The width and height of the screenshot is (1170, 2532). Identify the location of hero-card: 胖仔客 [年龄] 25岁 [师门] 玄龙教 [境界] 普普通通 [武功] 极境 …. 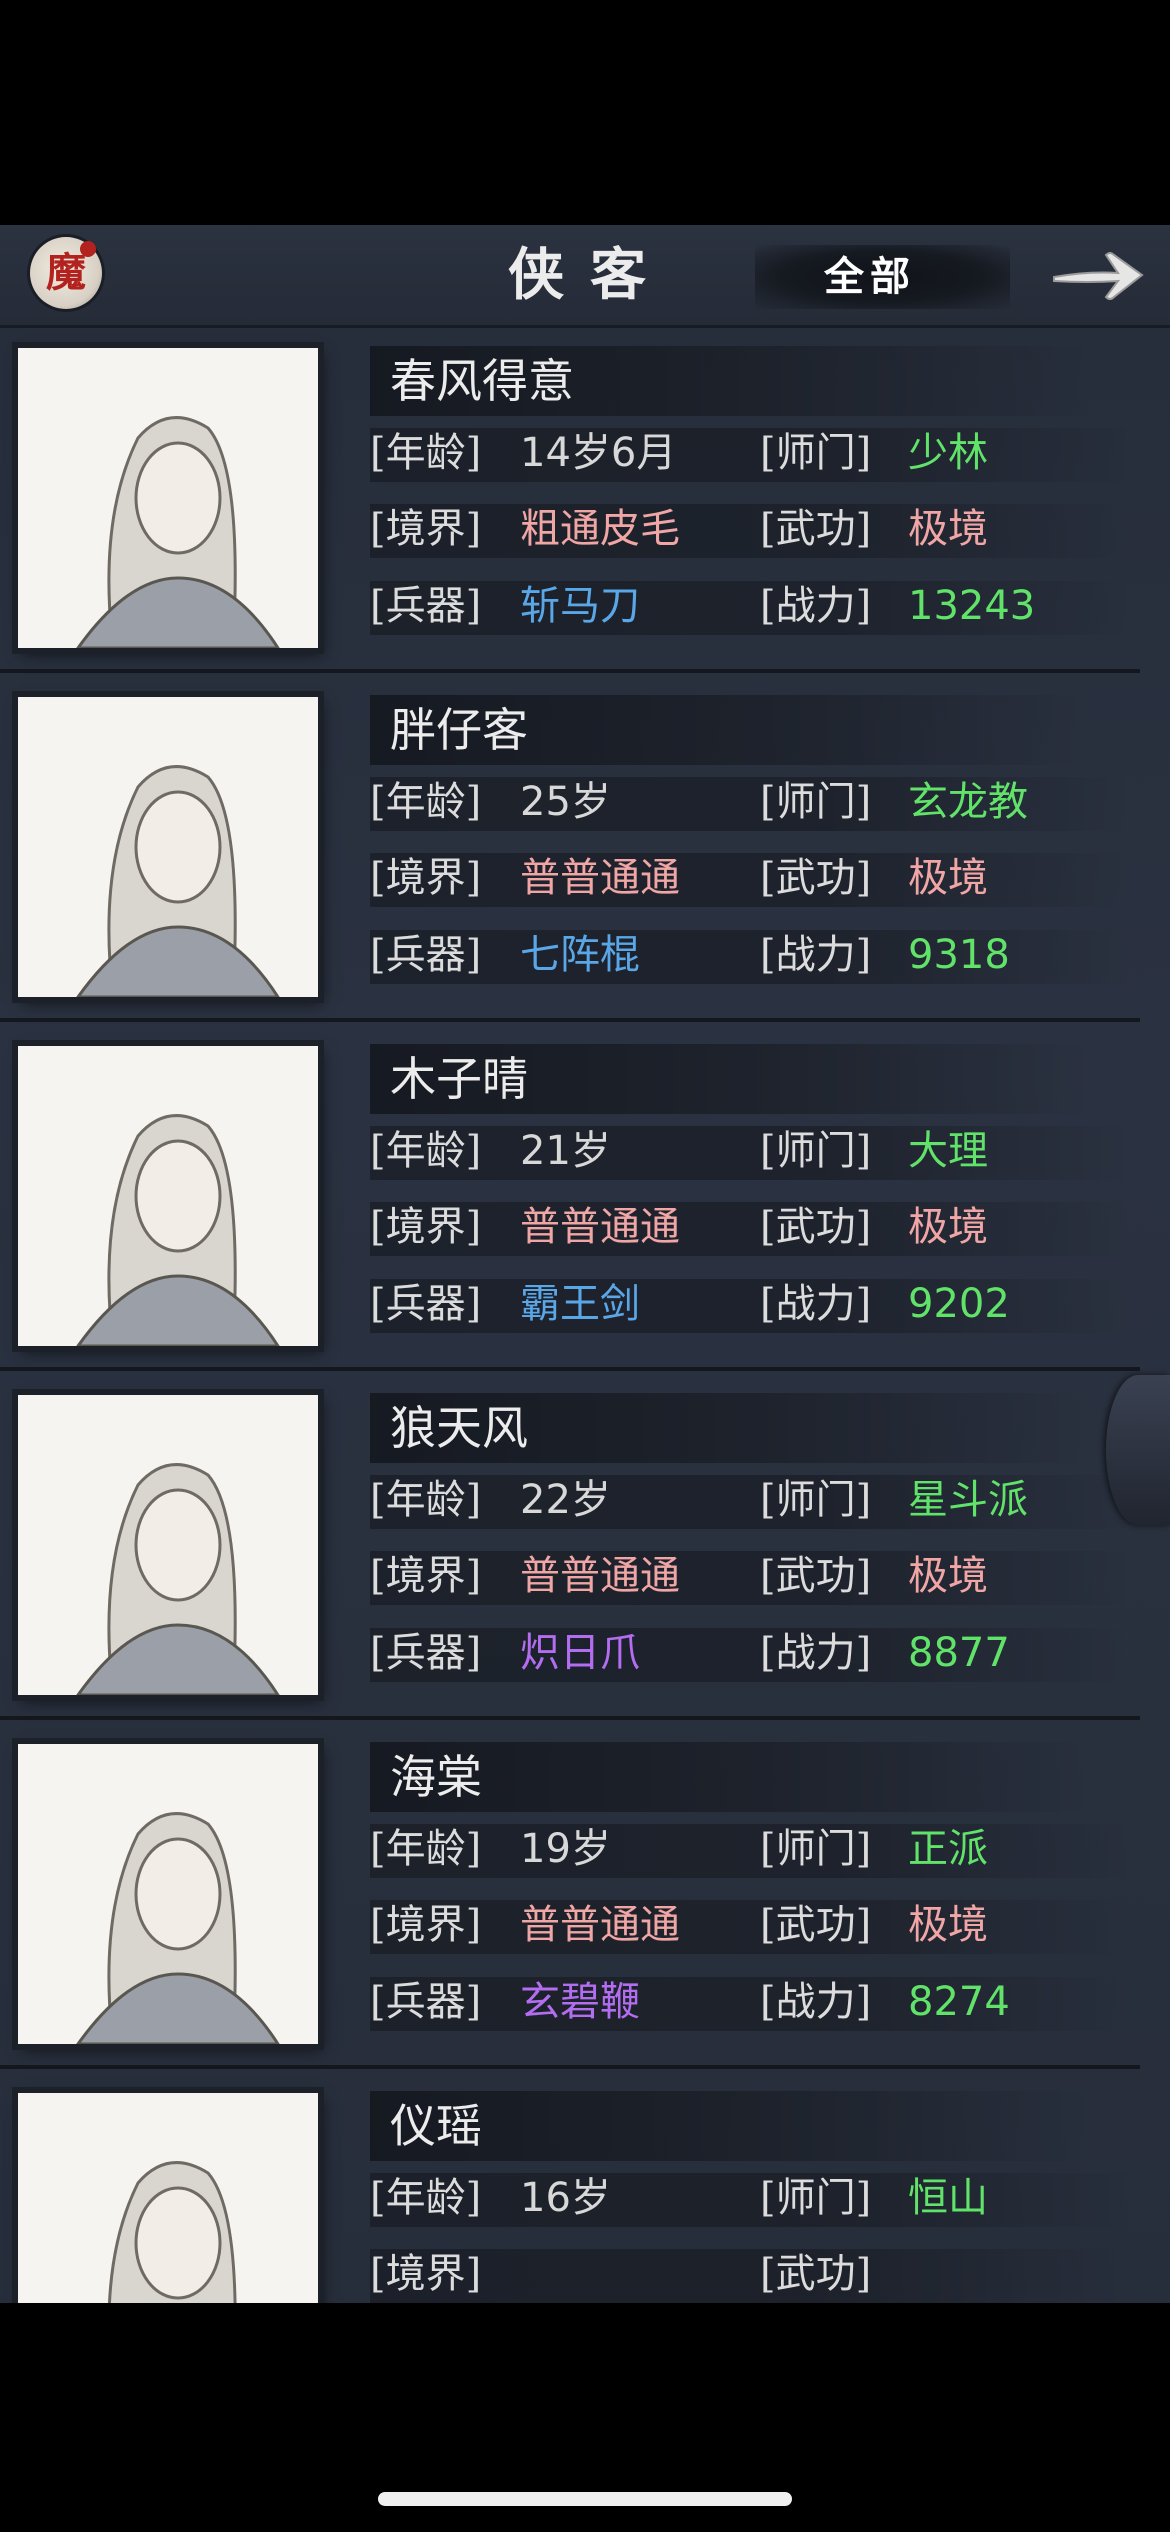
(585, 849).